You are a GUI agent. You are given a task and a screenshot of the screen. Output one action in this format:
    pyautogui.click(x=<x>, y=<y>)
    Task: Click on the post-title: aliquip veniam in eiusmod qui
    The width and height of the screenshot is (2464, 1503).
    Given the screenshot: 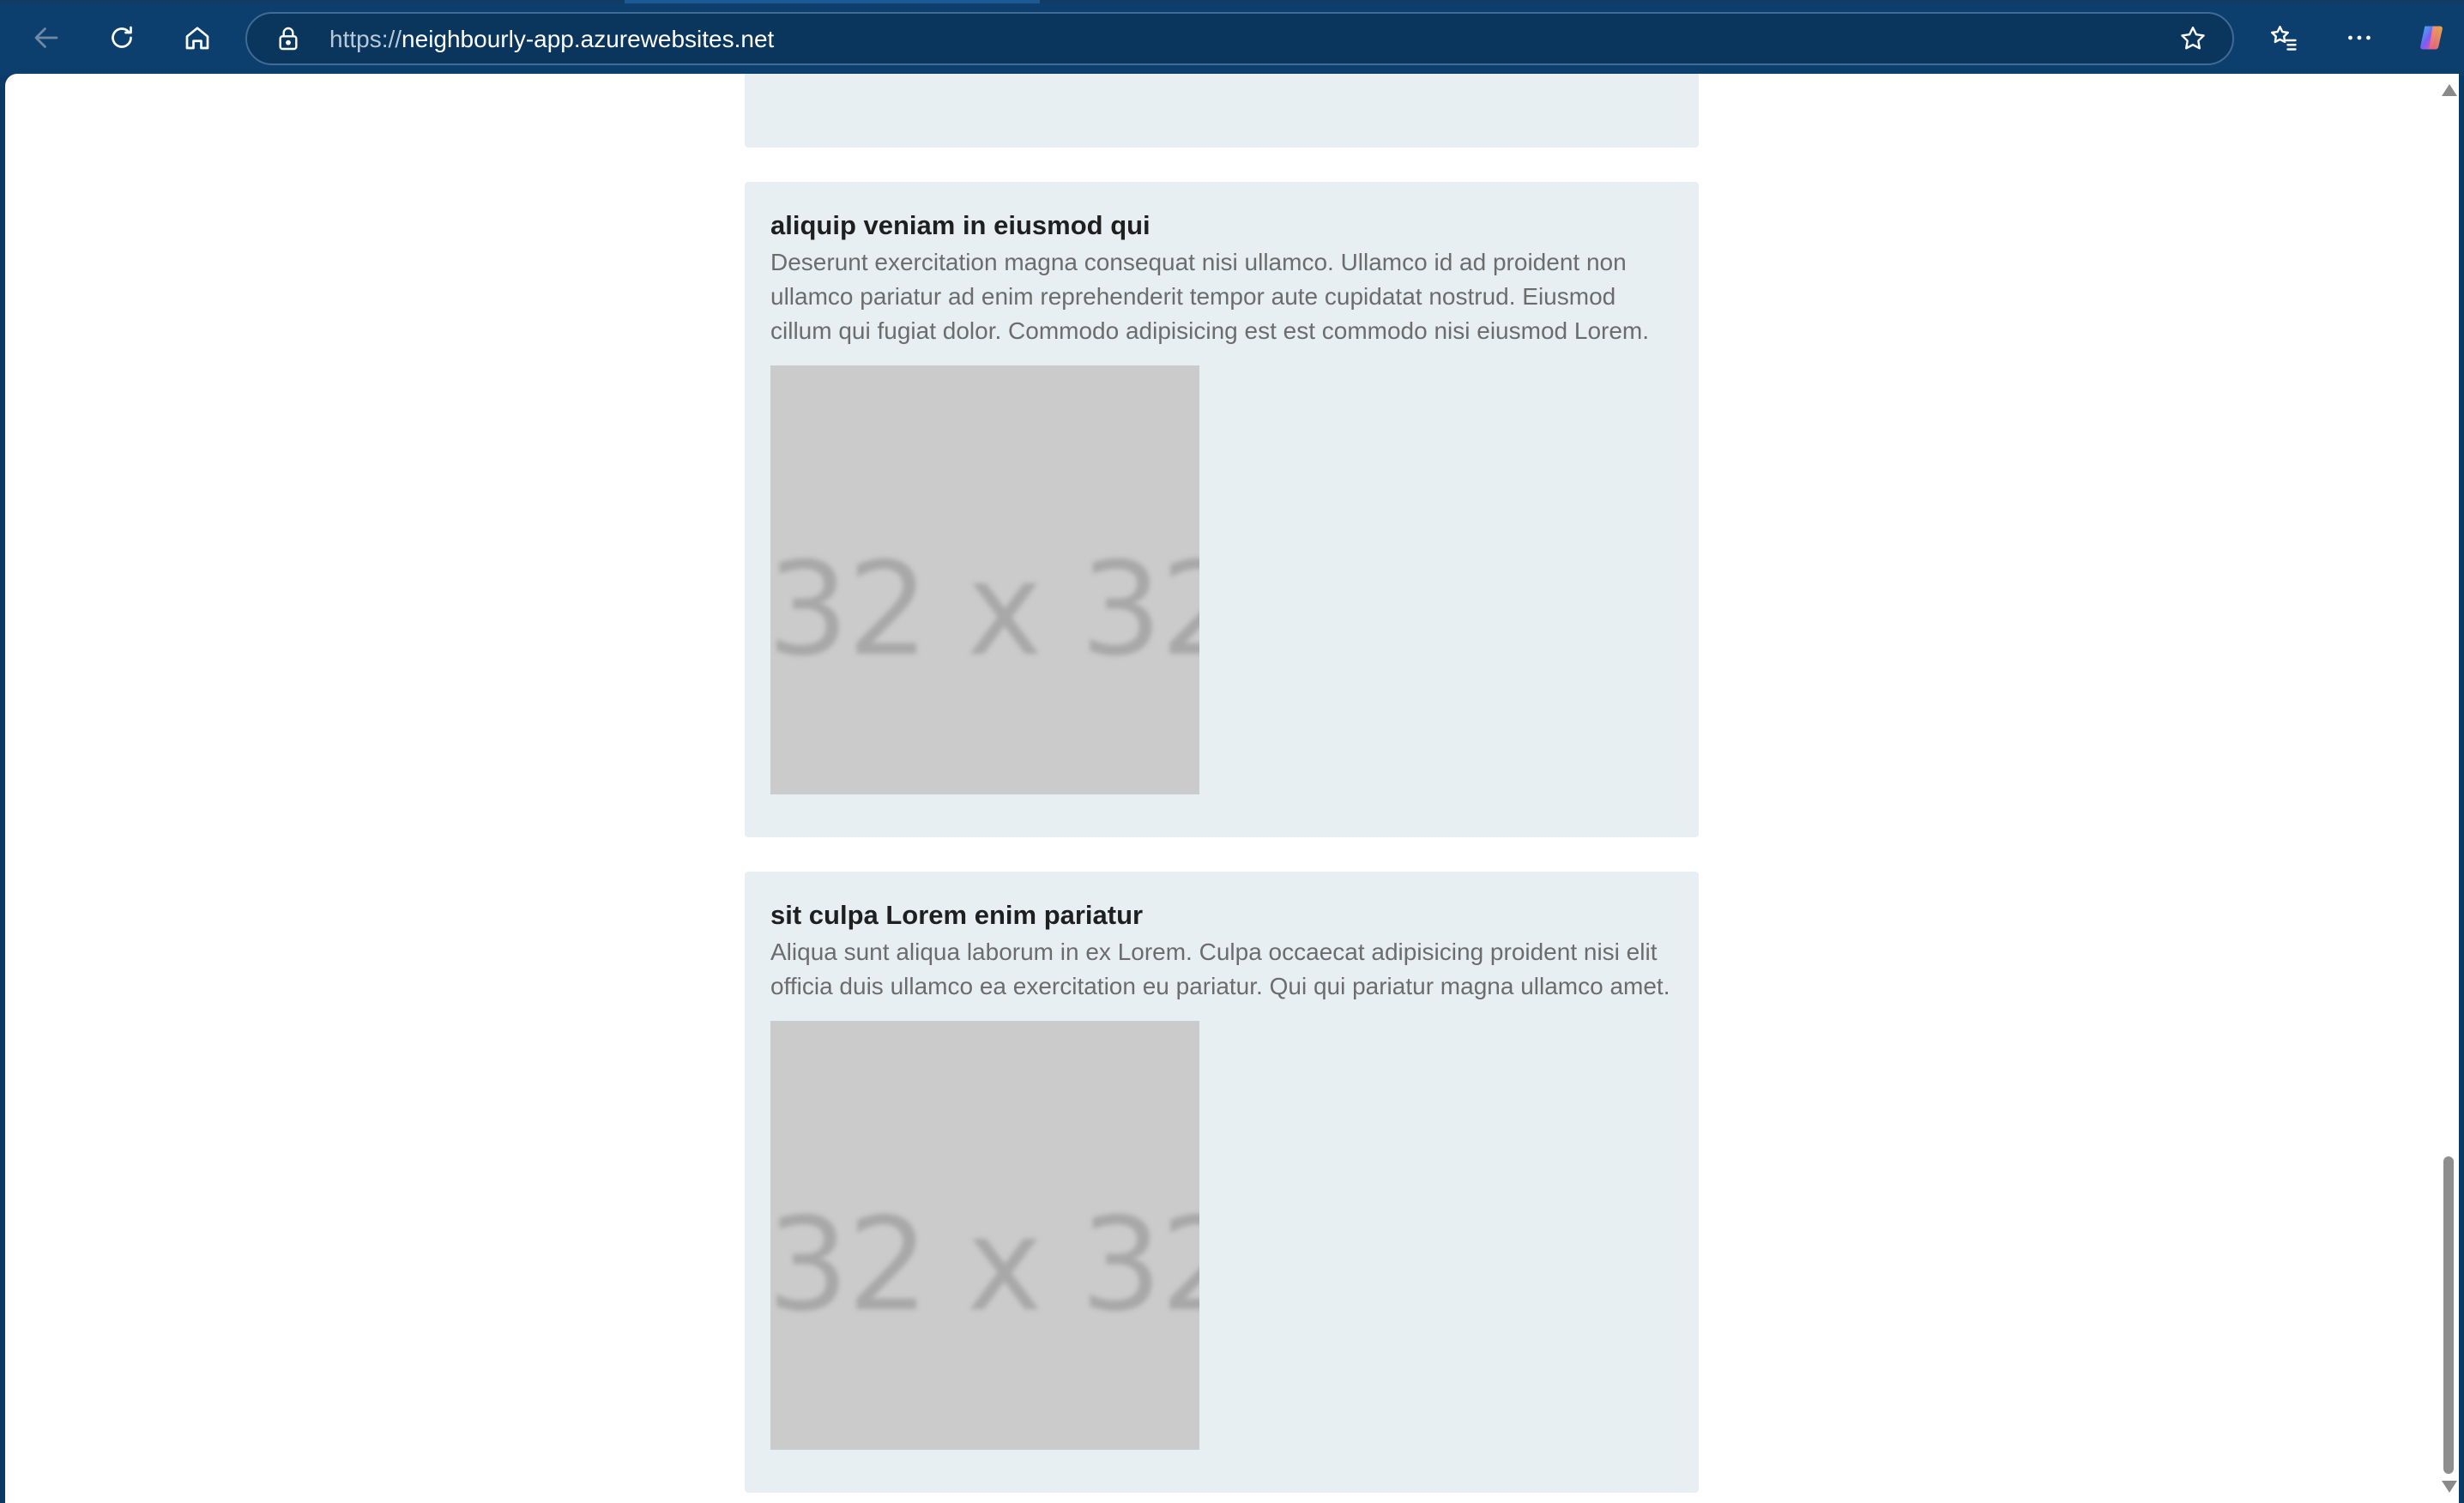 What is the action you would take?
    pyautogui.click(x=960, y=225)
    